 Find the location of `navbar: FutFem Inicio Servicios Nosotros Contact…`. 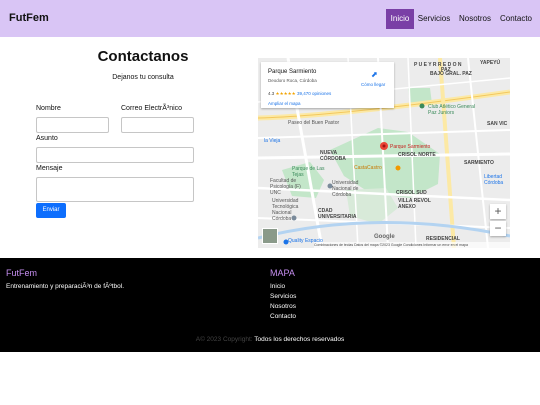

navbar: FutFem Inicio Servicios Nosotros Contact… is located at coordinates (270, 18).